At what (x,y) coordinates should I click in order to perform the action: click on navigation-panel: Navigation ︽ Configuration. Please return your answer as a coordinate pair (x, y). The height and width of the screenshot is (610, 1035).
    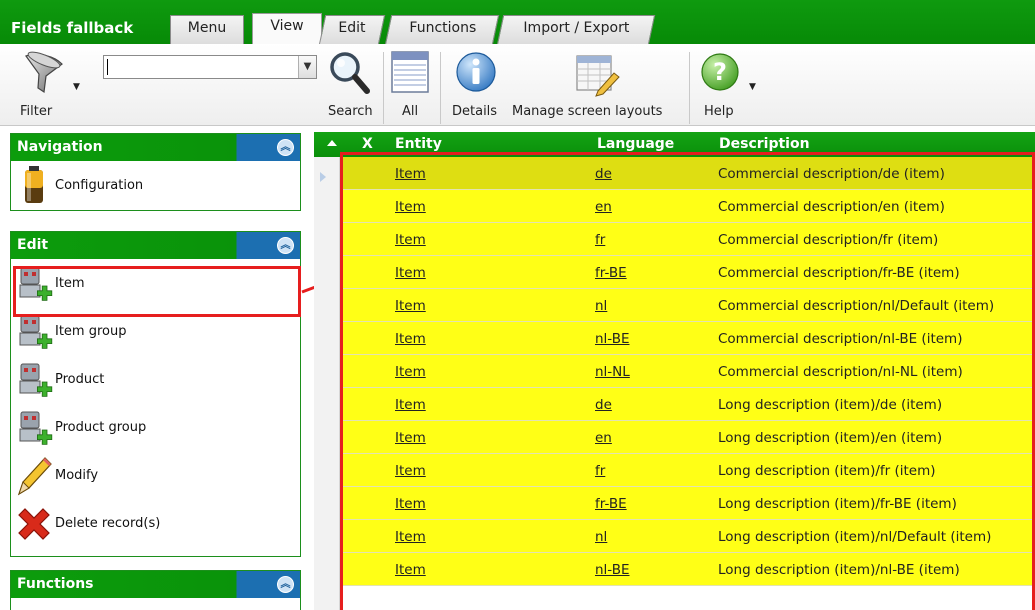
    Looking at the image, I should click on (155, 172).